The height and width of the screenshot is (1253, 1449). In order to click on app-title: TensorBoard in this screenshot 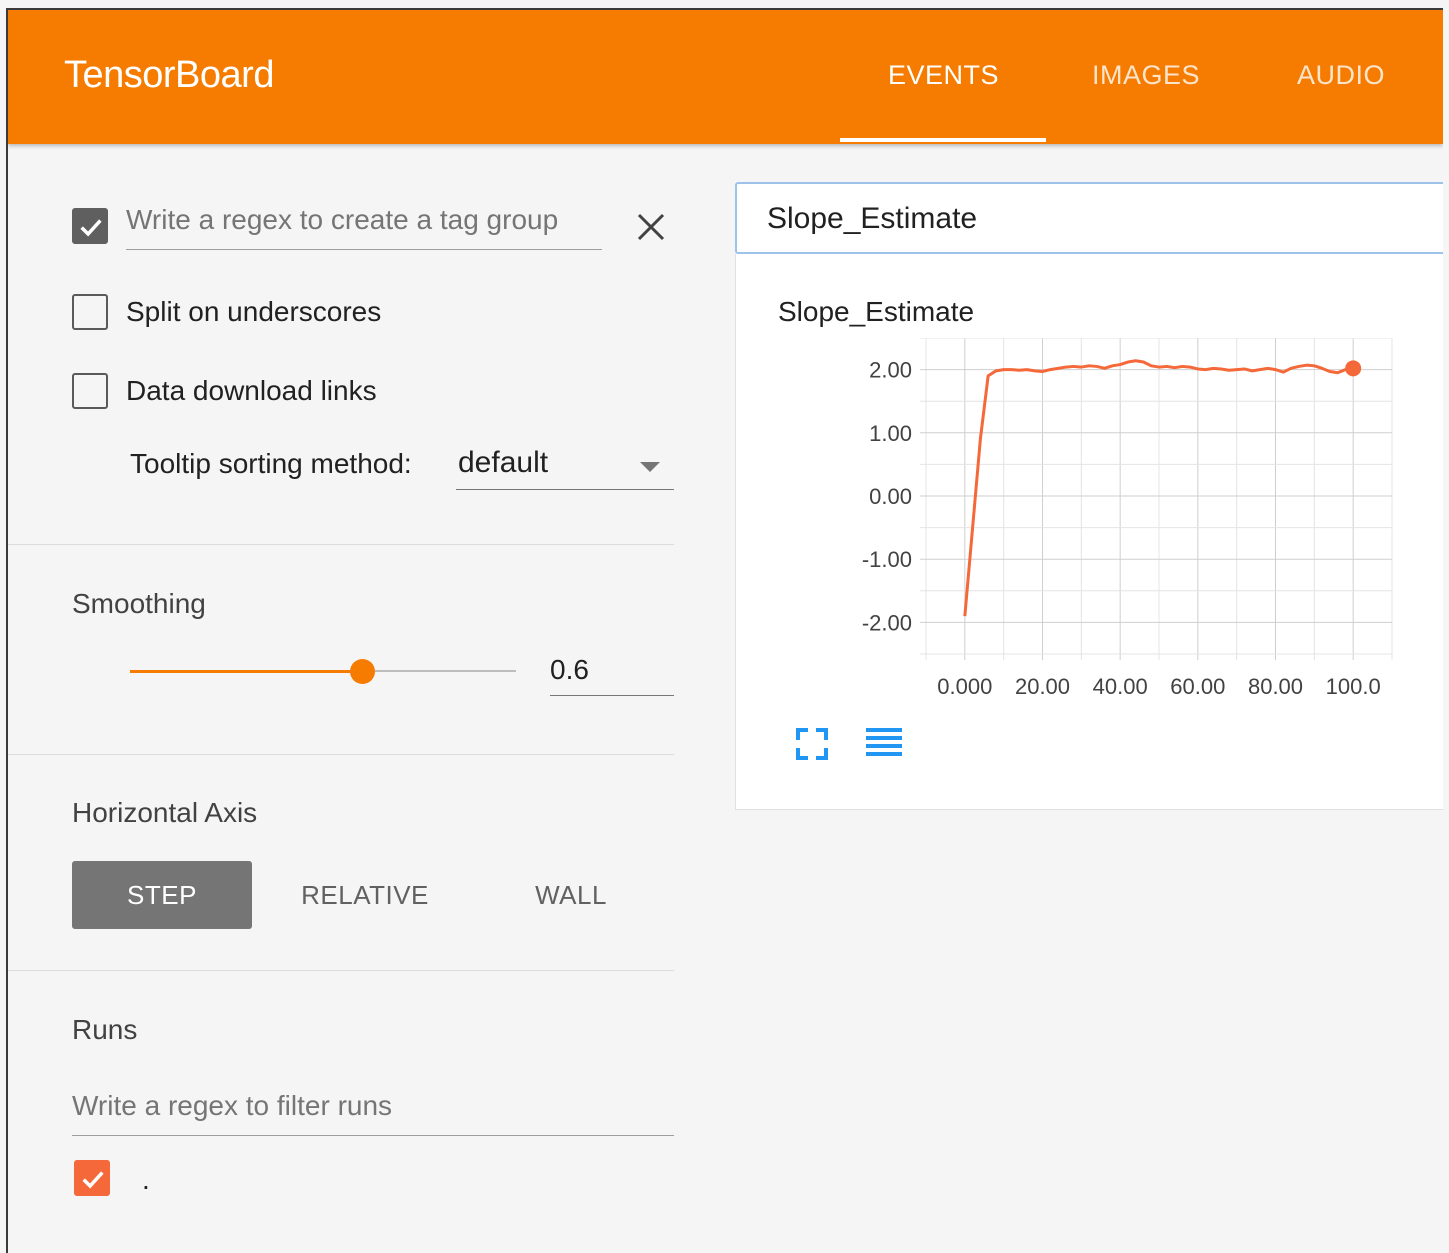, I will do `click(169, 75)`.